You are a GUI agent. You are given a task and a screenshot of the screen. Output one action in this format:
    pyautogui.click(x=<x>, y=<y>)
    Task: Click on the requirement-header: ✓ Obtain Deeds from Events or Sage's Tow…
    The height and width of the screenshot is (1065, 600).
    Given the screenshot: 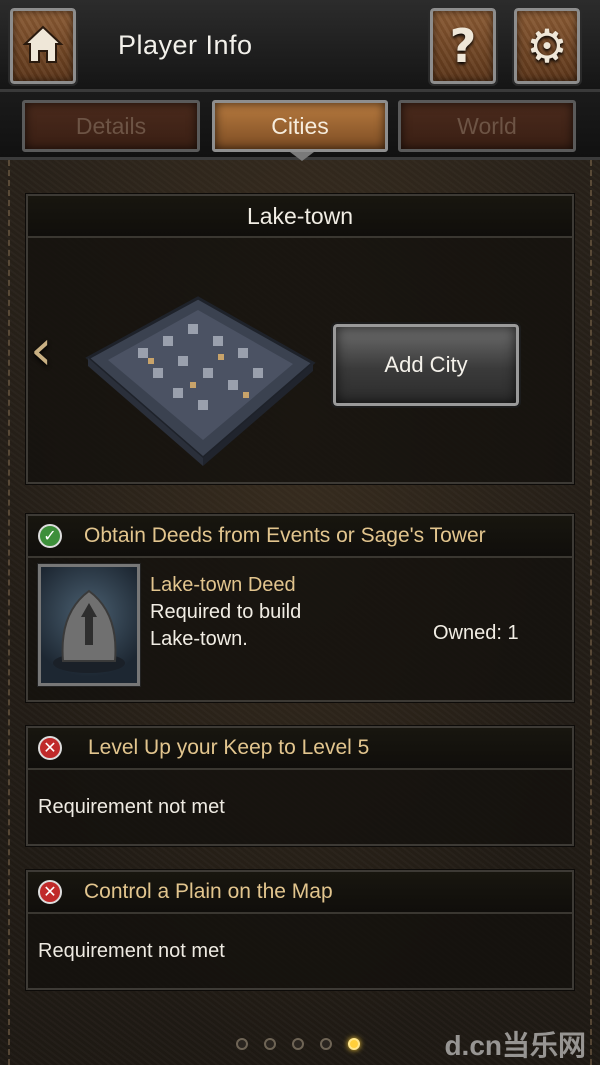 What is the action you would take?
    pyautogui.click(x=300, y=537)
    